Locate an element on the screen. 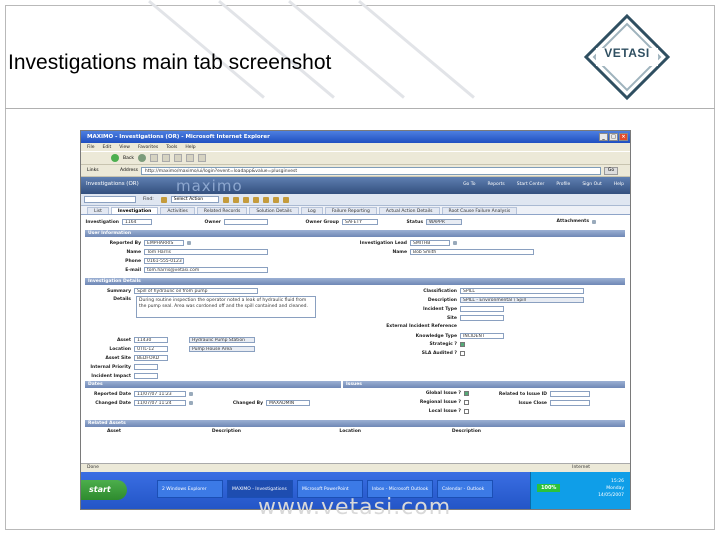  strategic-checkbox is located at coordinates (462, 344).